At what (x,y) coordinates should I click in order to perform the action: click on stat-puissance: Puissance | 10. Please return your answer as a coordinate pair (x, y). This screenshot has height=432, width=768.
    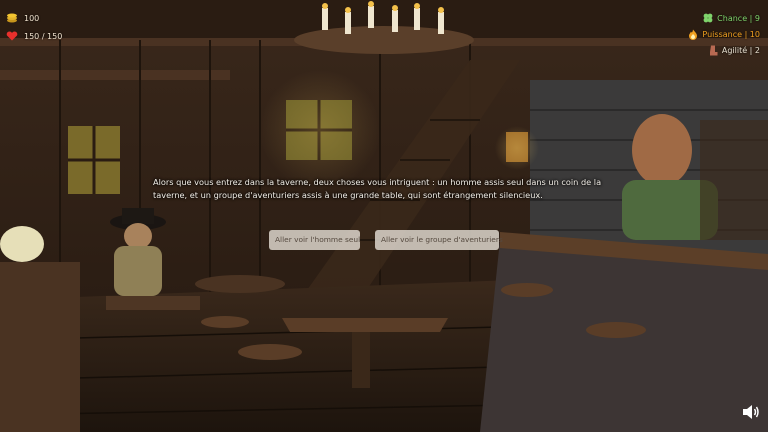
    Looking at the image, I should click on (724, 34).